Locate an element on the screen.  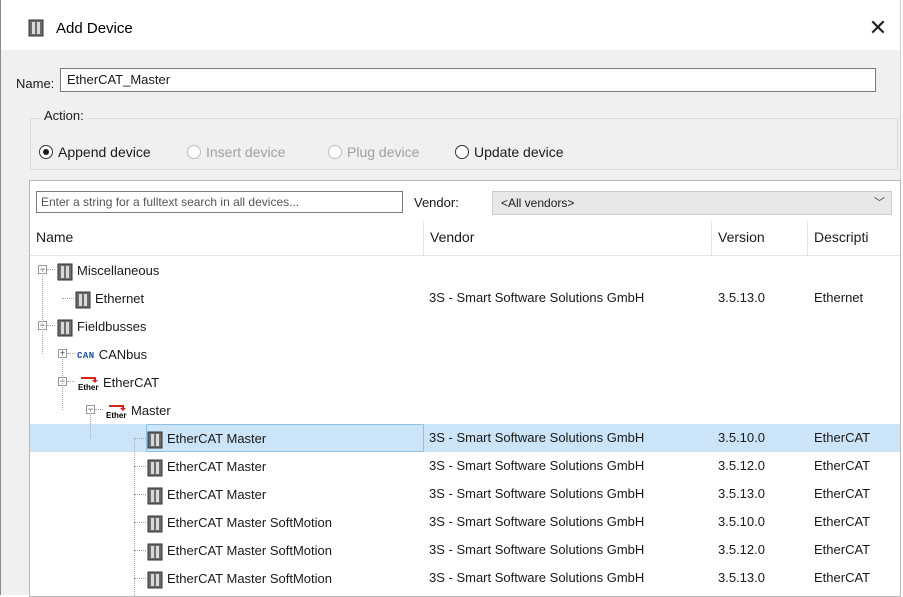
tree-item-name: Fieldbusses is located at coordinates (104, 326).